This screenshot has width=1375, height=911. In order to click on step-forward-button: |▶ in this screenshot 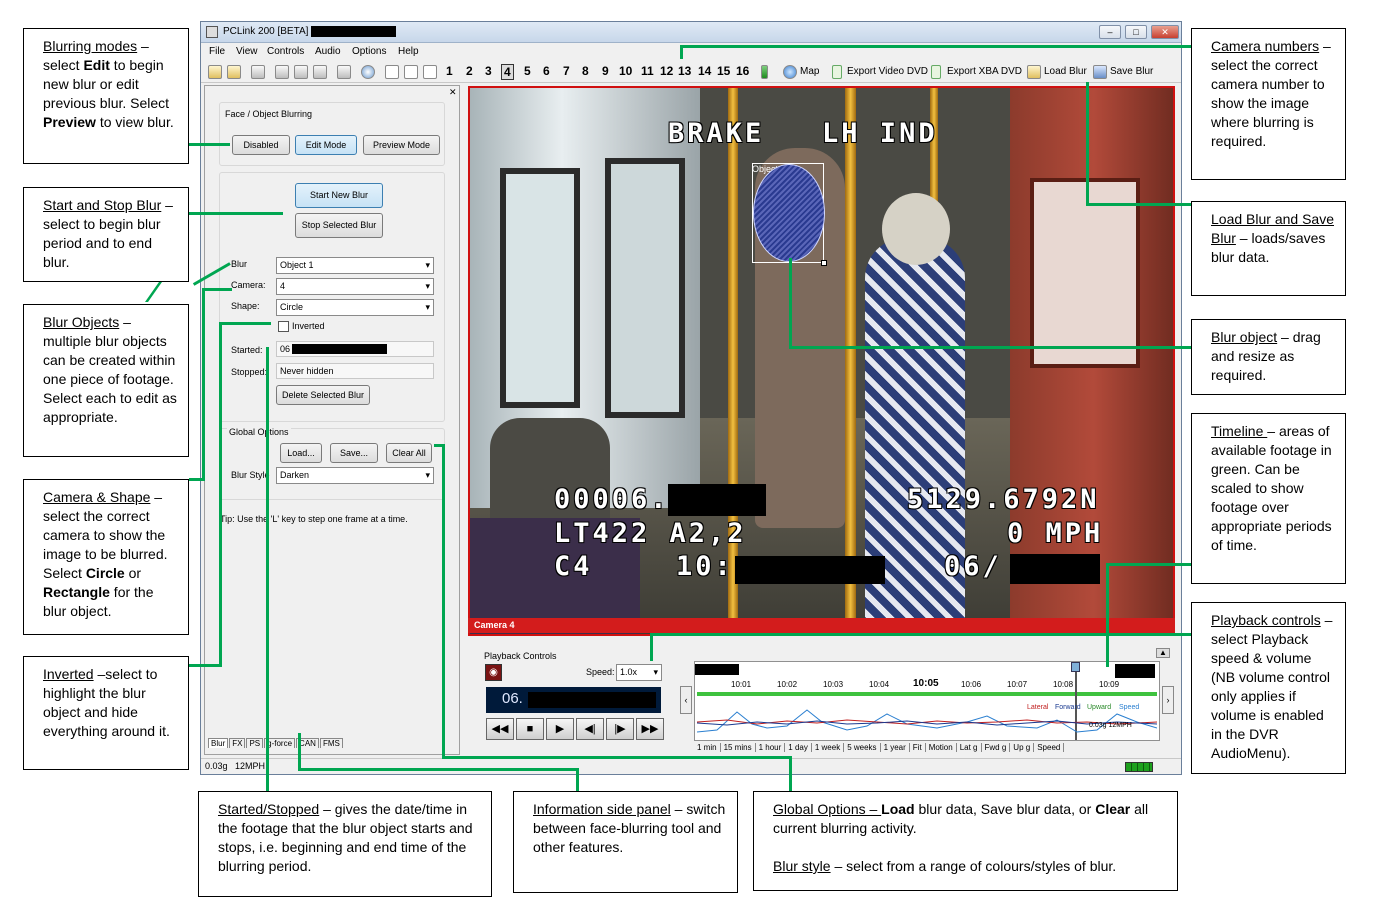, I will do `click(620, 729)`.